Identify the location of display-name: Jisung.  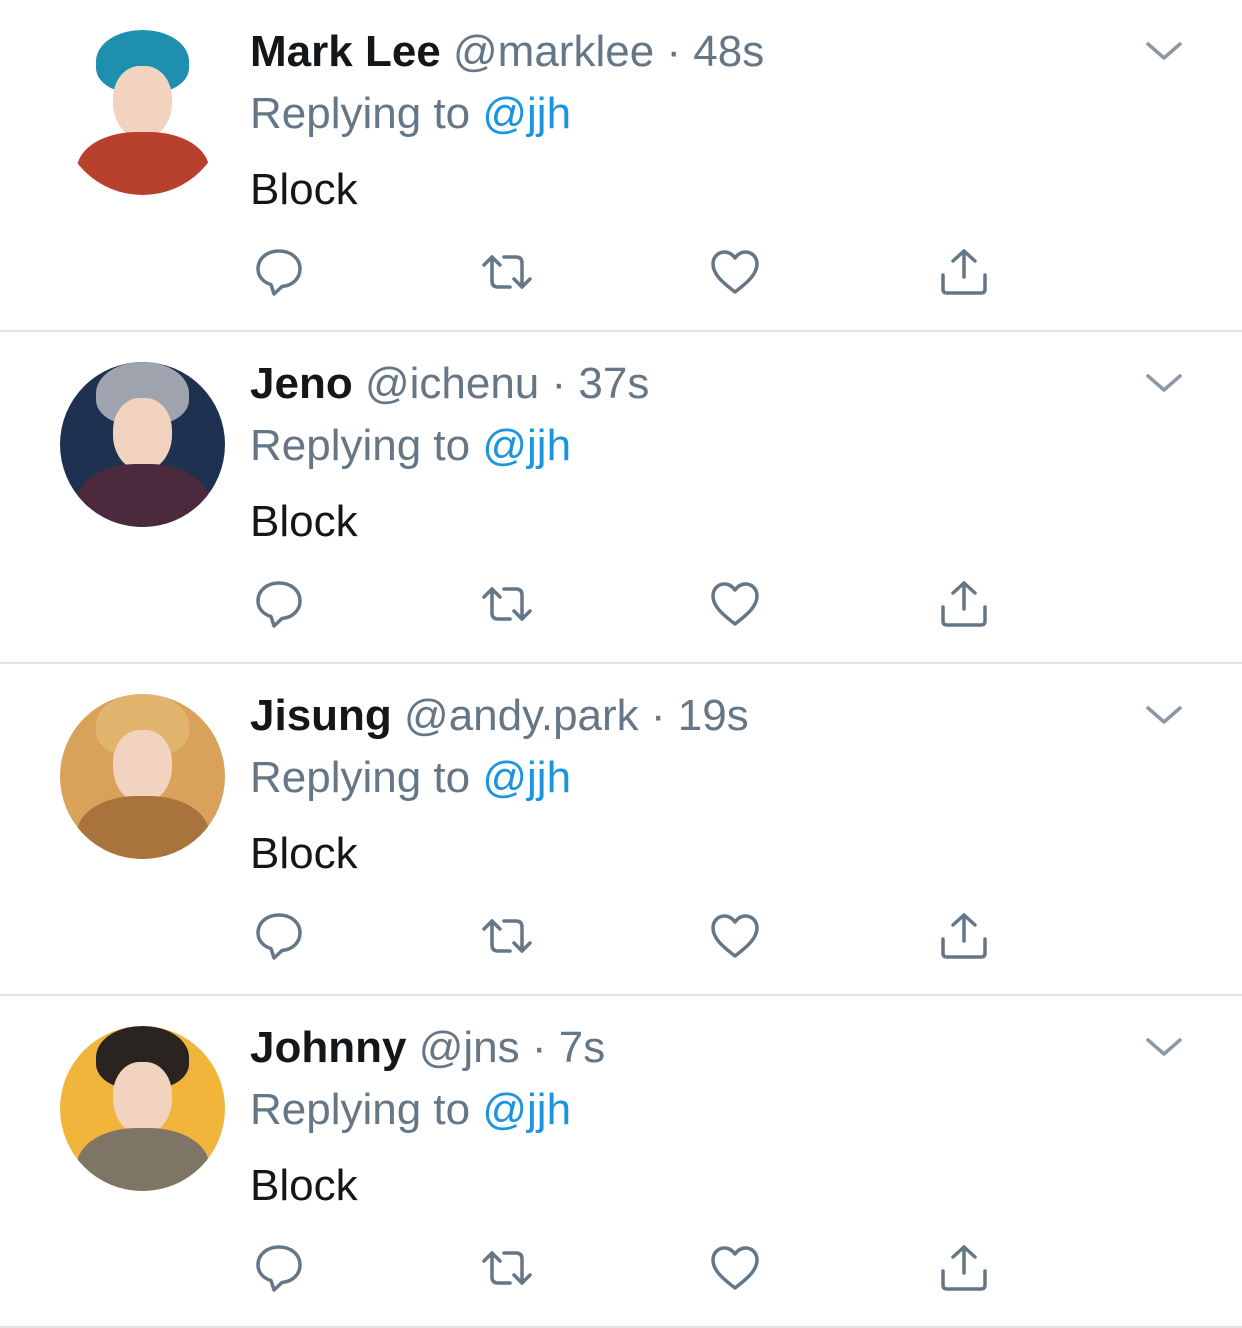
(321, 715).